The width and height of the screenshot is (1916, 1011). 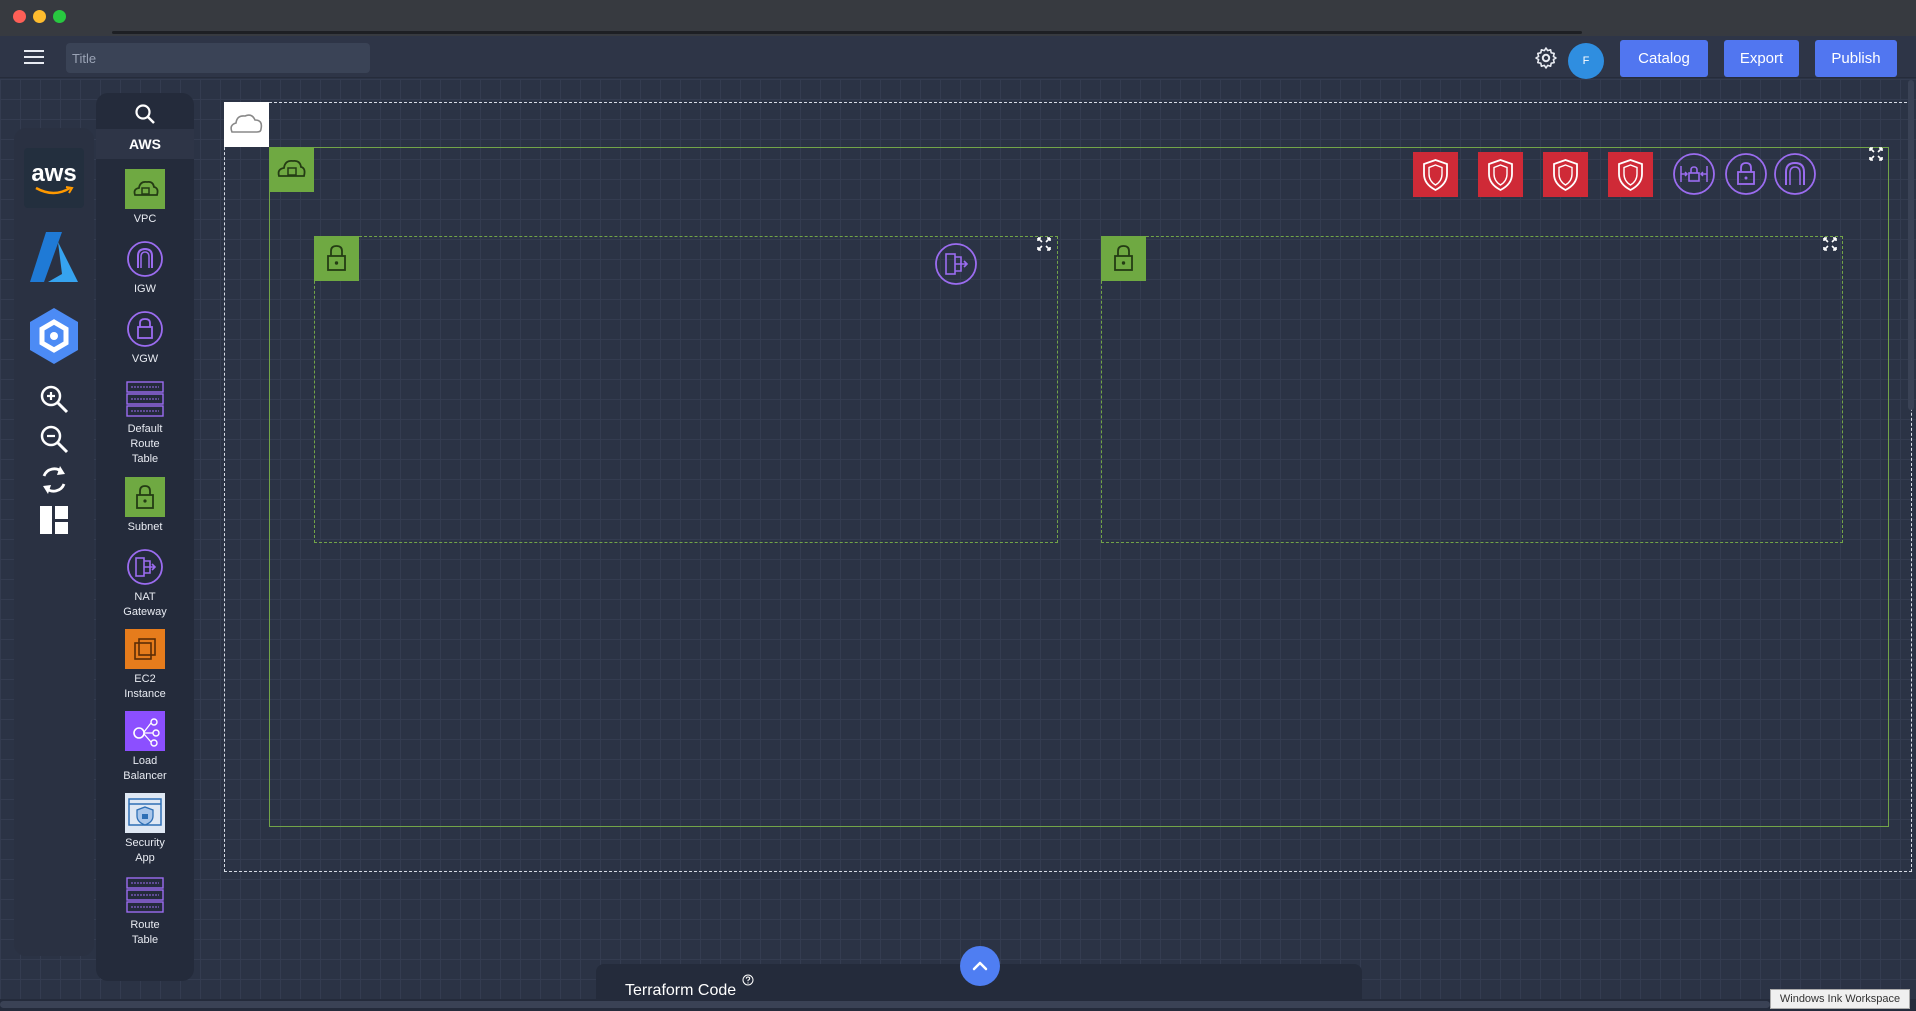 What do you see at coordinates (1840, 999) in the screenshot?
I see `windows-ink-workspace-label: Windows Ink Workspace` at bounding box center [1840, 999].